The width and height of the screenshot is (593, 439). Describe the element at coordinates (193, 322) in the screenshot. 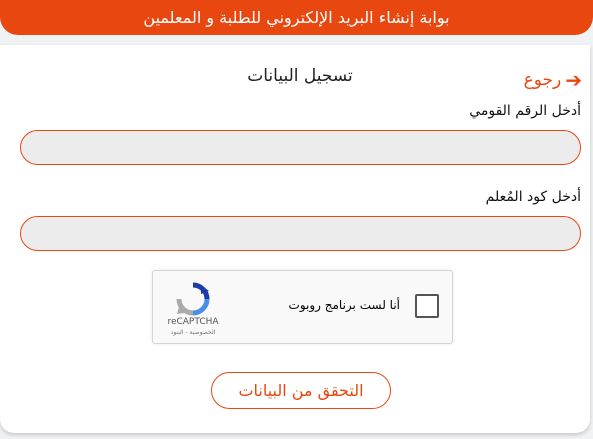

I see `recaptcha-brand: reCAPTCHA` at that location.